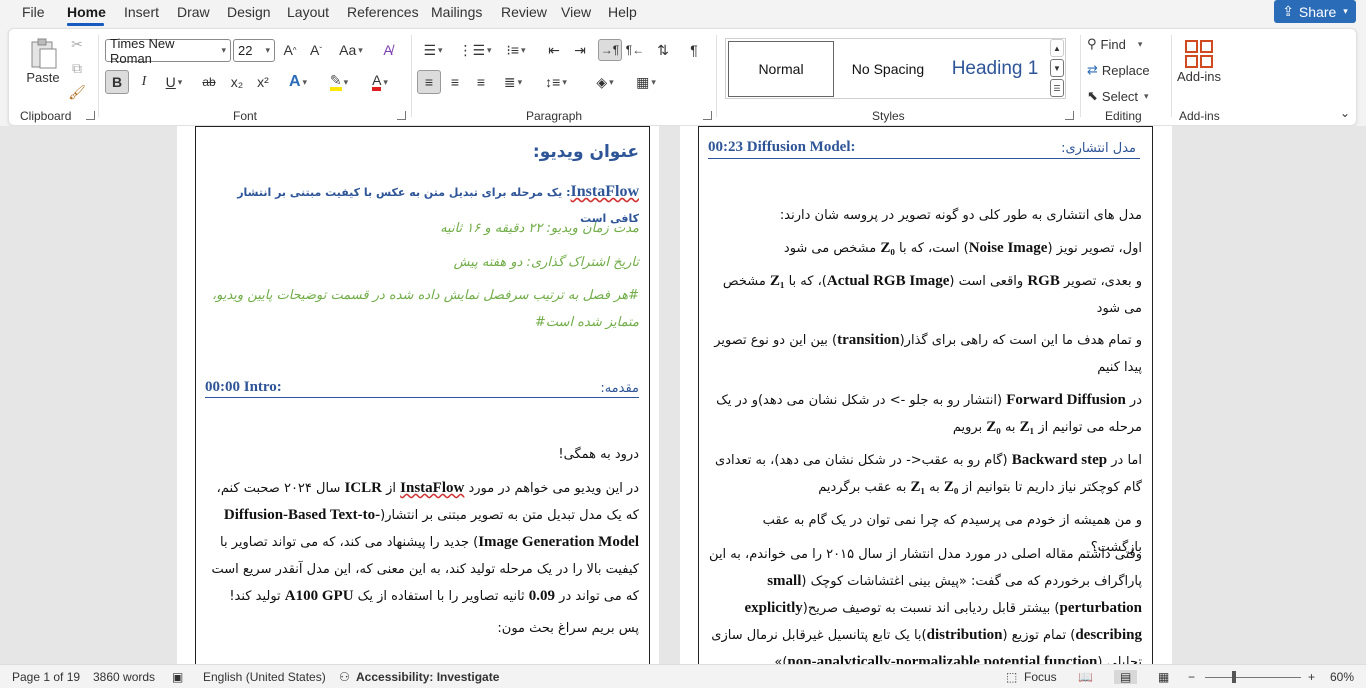 This screenshot has width=1366, height=688. I want to click on clipboard-launcher-icon, so click(90, 115).